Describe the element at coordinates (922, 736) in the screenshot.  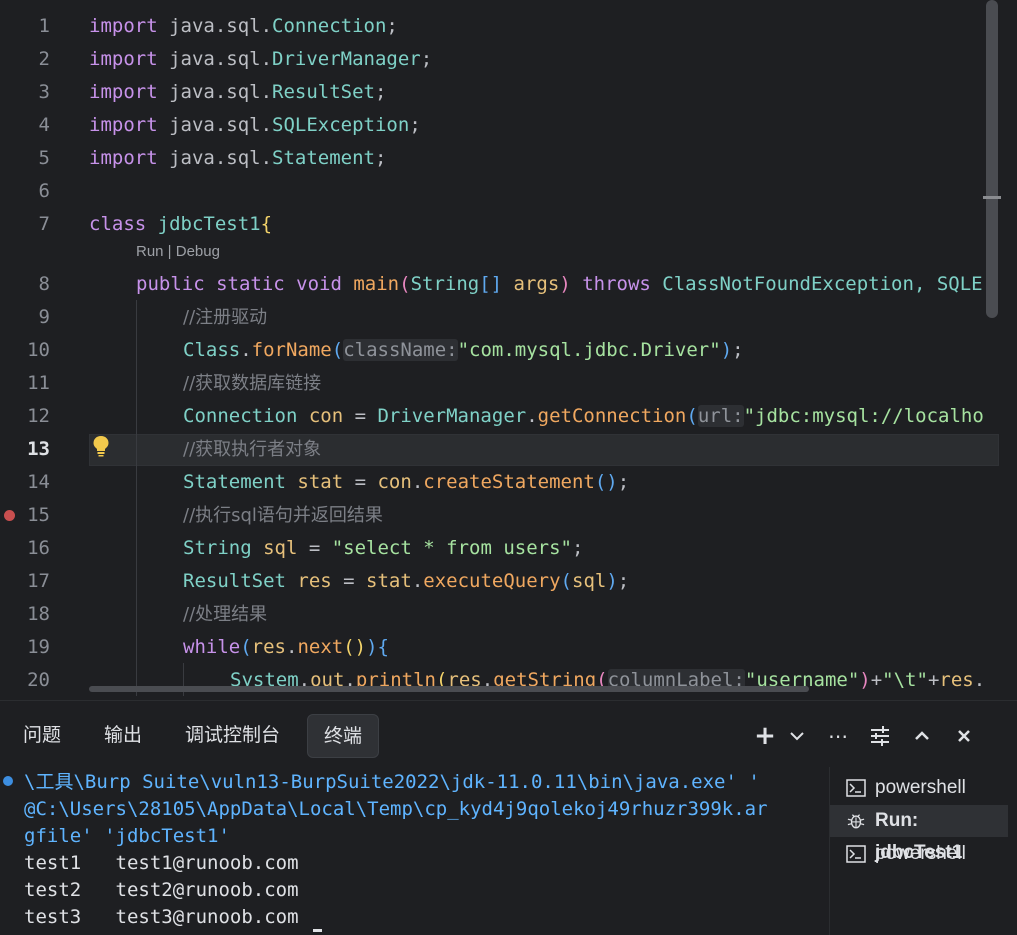
I see `maximize-panel-chevron-up-icon` at that location.